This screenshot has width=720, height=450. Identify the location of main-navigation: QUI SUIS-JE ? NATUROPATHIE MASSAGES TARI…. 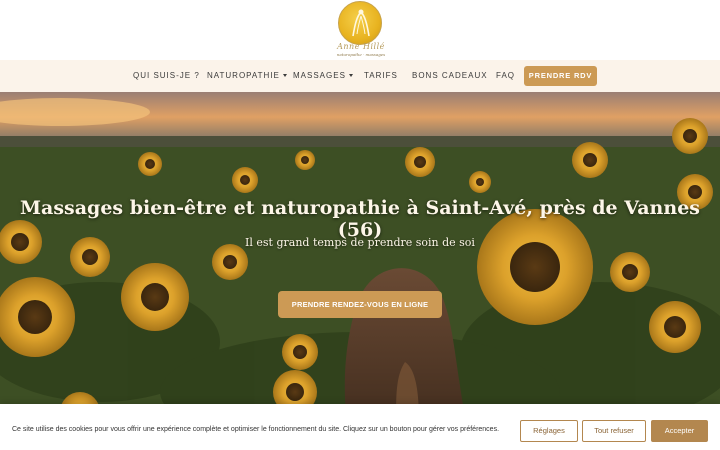
(360, 76).